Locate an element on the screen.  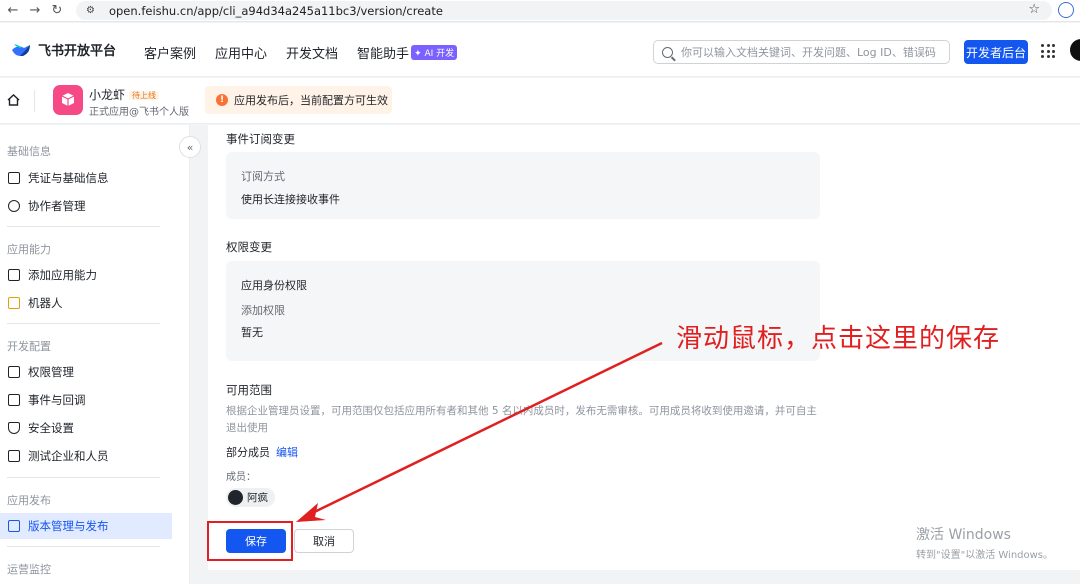
sidebar-item-label: 添加应用能力 is located at coordinates (62, 275).